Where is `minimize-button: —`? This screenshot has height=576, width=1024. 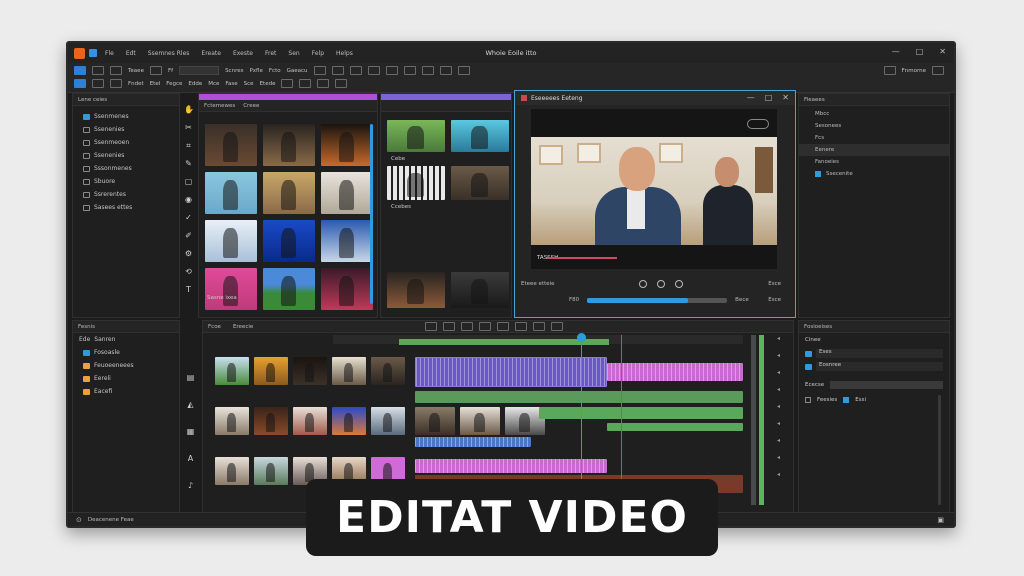 minimize-button: — is located at coordinates (896, 51).